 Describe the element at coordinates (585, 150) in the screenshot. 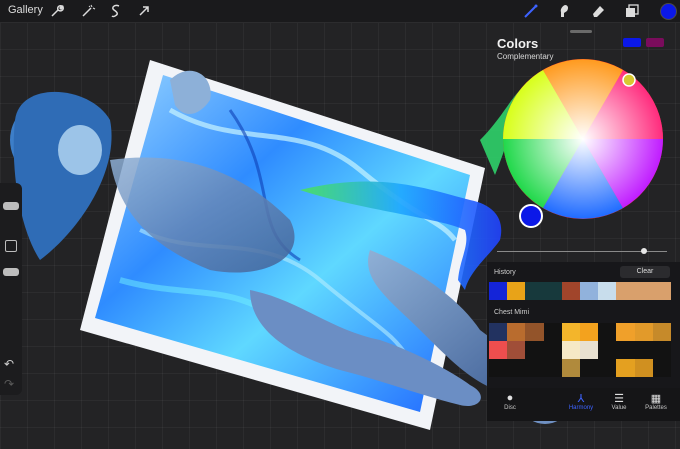

I see `harmony-color-disc` at that location.